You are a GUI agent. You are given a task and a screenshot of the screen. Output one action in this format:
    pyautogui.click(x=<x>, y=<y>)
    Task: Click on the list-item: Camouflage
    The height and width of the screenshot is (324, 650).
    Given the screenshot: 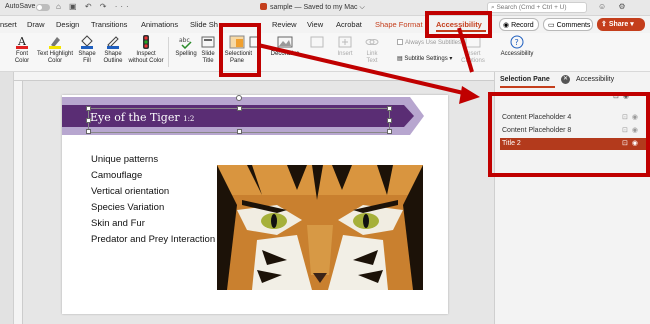 What is the action you would take?
    pyautogui.click(x=117, y=175)
    